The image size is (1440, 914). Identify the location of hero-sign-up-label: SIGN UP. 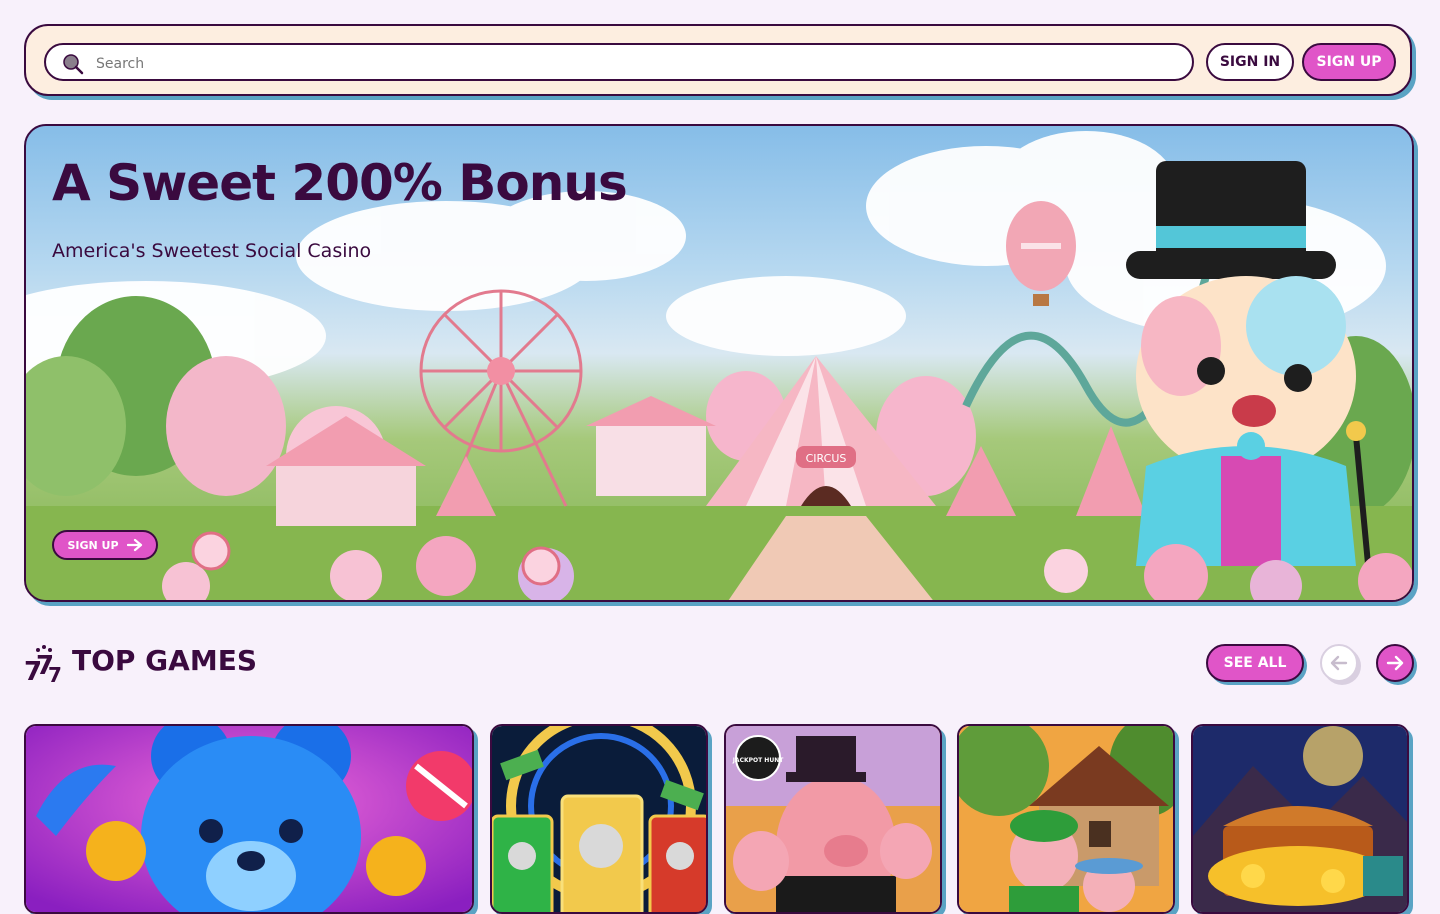
(93, 545).